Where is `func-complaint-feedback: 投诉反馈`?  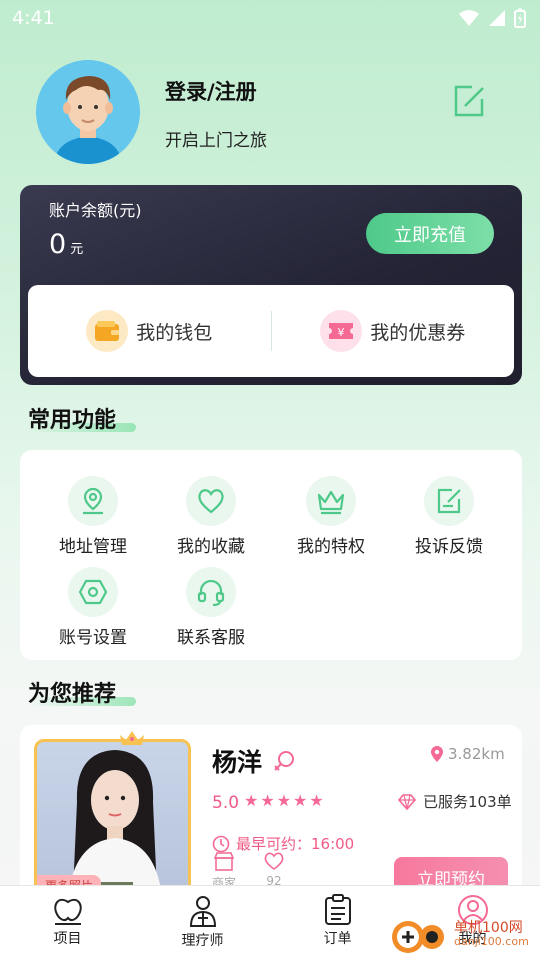
func-complaint-feedback: 投诉反馈 is located at coordinates (449, 518).